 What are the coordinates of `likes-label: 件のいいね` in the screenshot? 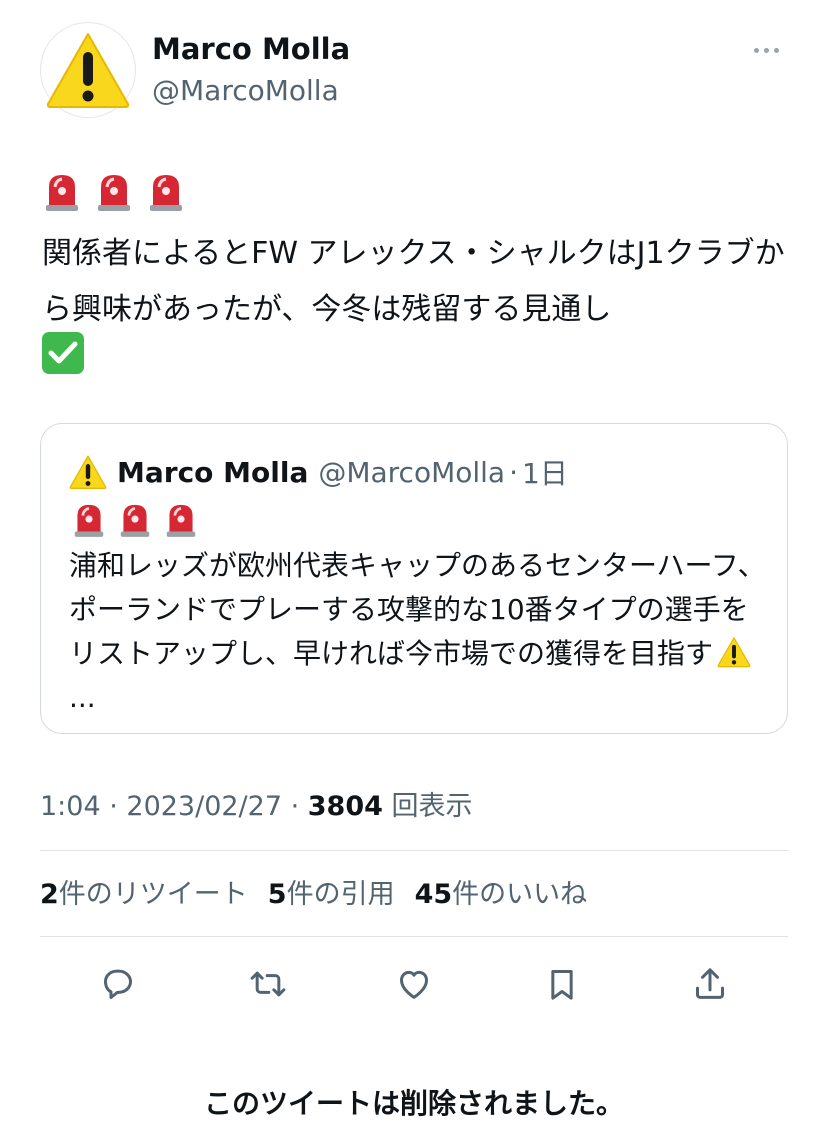 It's located at (520, 894).